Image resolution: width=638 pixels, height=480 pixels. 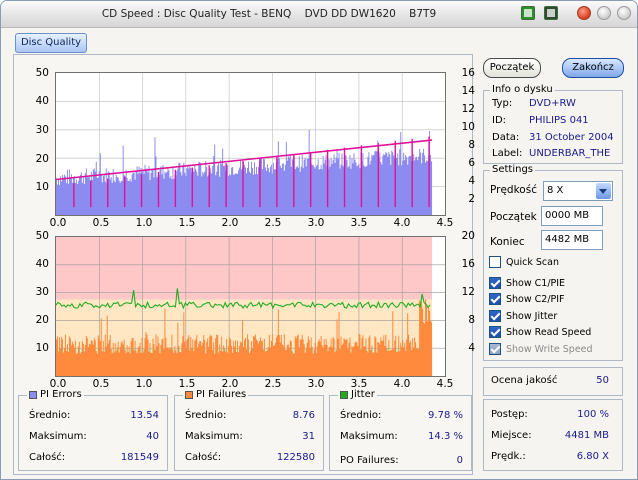 I want to click on chevron-down-icon, so click(x=603, y=191).